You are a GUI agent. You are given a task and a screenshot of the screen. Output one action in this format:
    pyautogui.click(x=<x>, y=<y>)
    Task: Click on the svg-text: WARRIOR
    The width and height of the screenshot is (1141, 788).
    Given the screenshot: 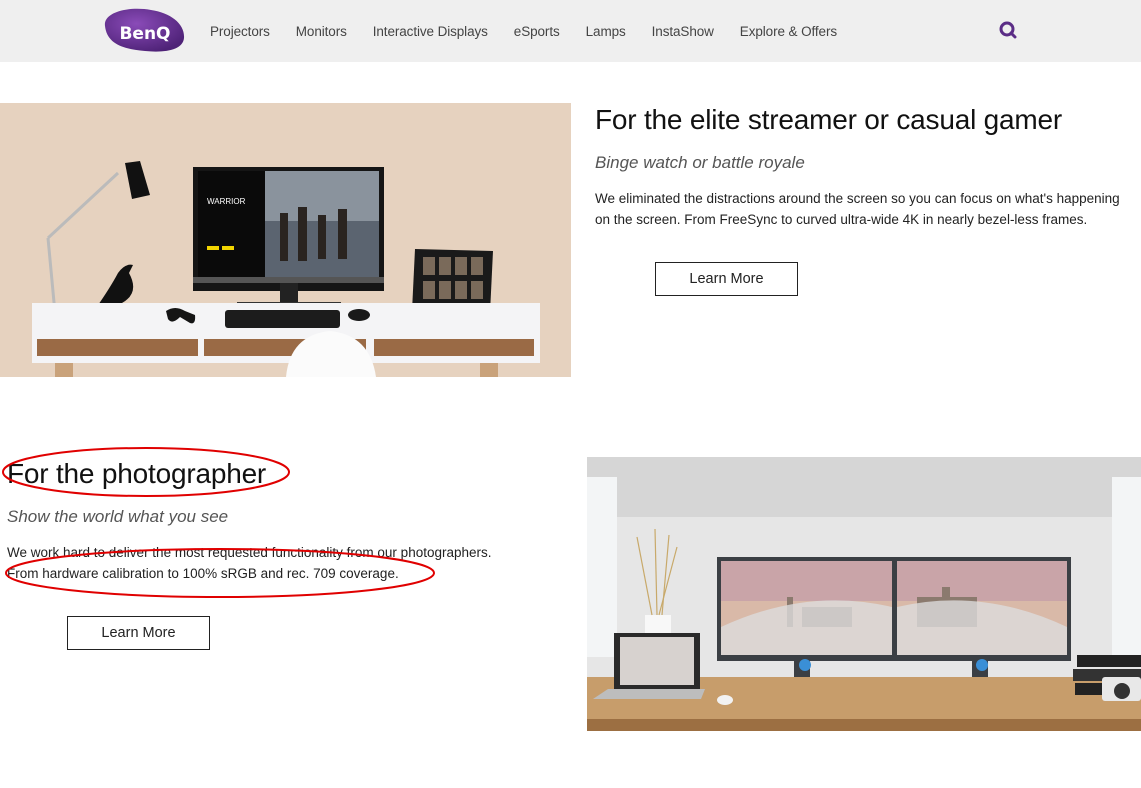 What is the action you would take?
    pyautogui.click(x=226, y=201)
    